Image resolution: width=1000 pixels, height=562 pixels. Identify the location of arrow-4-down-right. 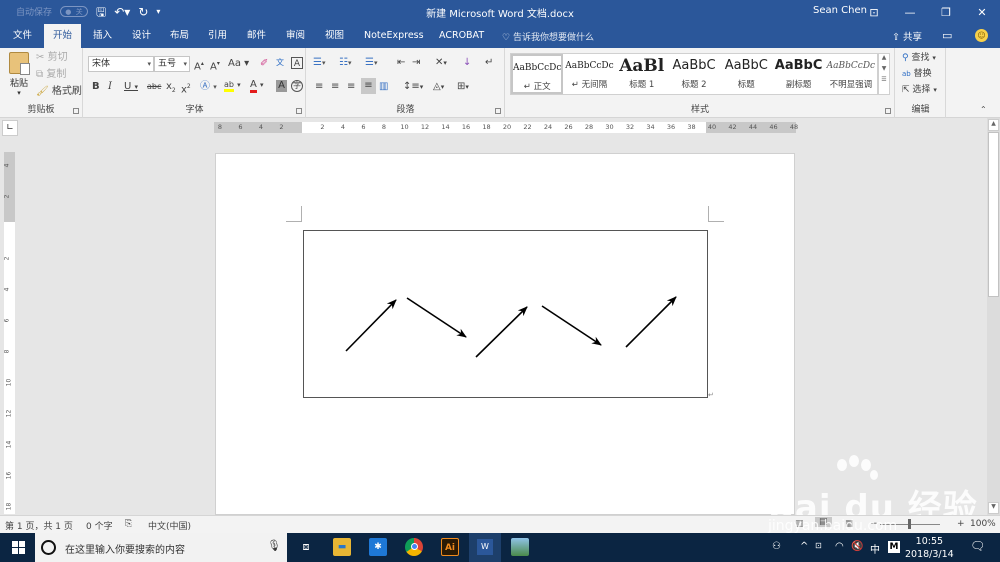
(571, 325).